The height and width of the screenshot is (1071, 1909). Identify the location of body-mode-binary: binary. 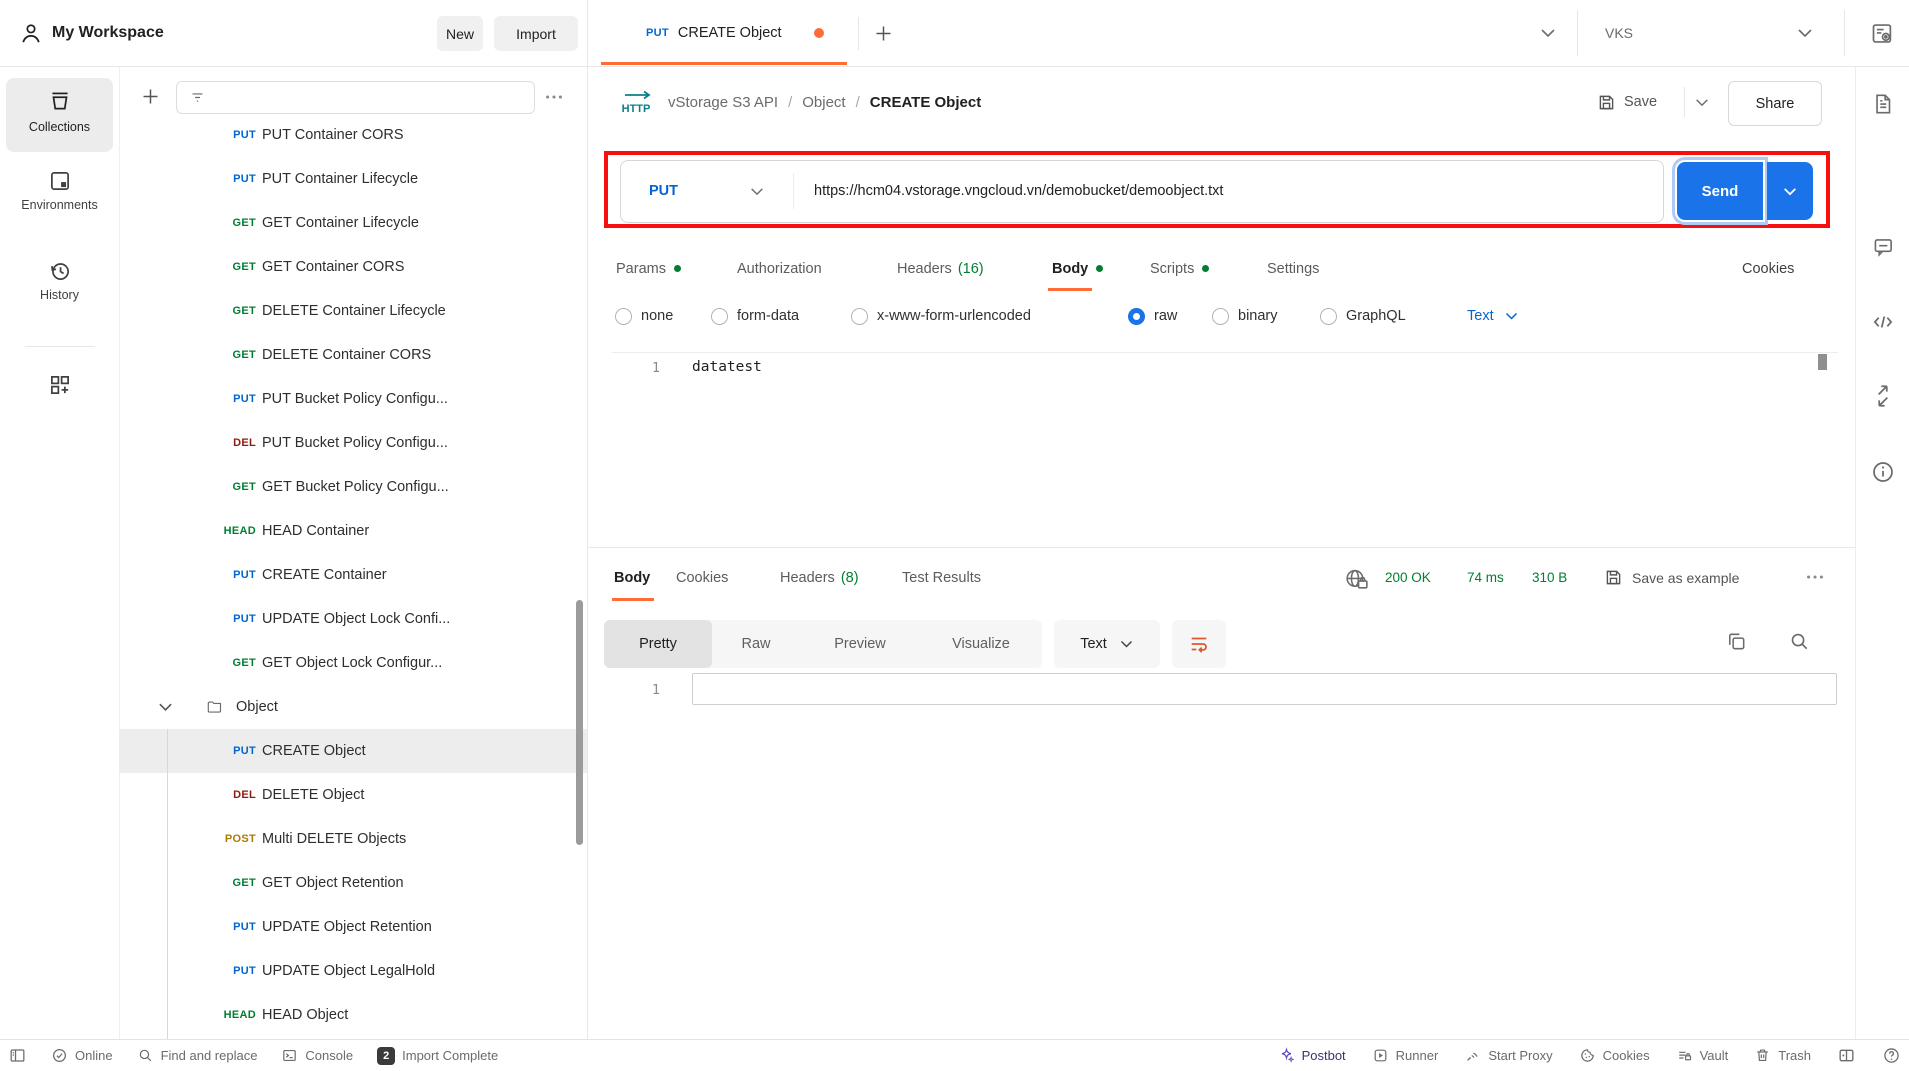
(1245, 316).